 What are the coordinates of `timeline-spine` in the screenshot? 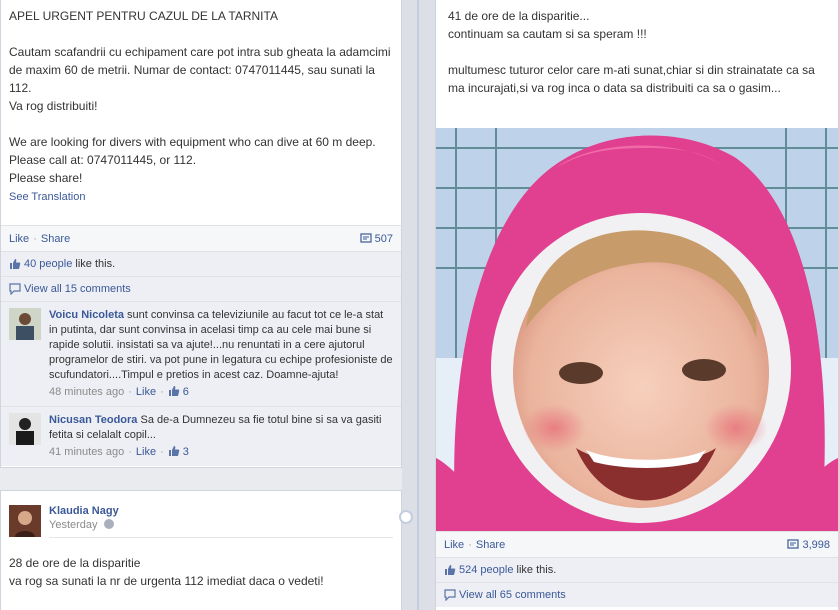 It's located at (418, 305).